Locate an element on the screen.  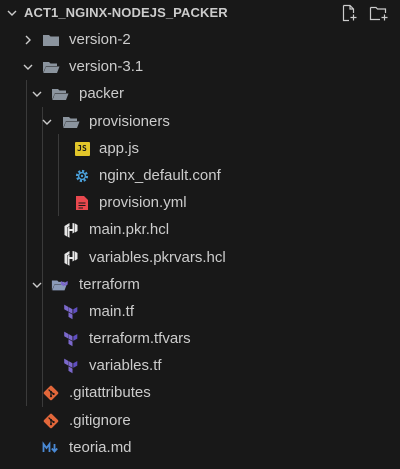
tree-file-terraform-tfvars: terraform.tfvars is located at coordinates (200, 338).